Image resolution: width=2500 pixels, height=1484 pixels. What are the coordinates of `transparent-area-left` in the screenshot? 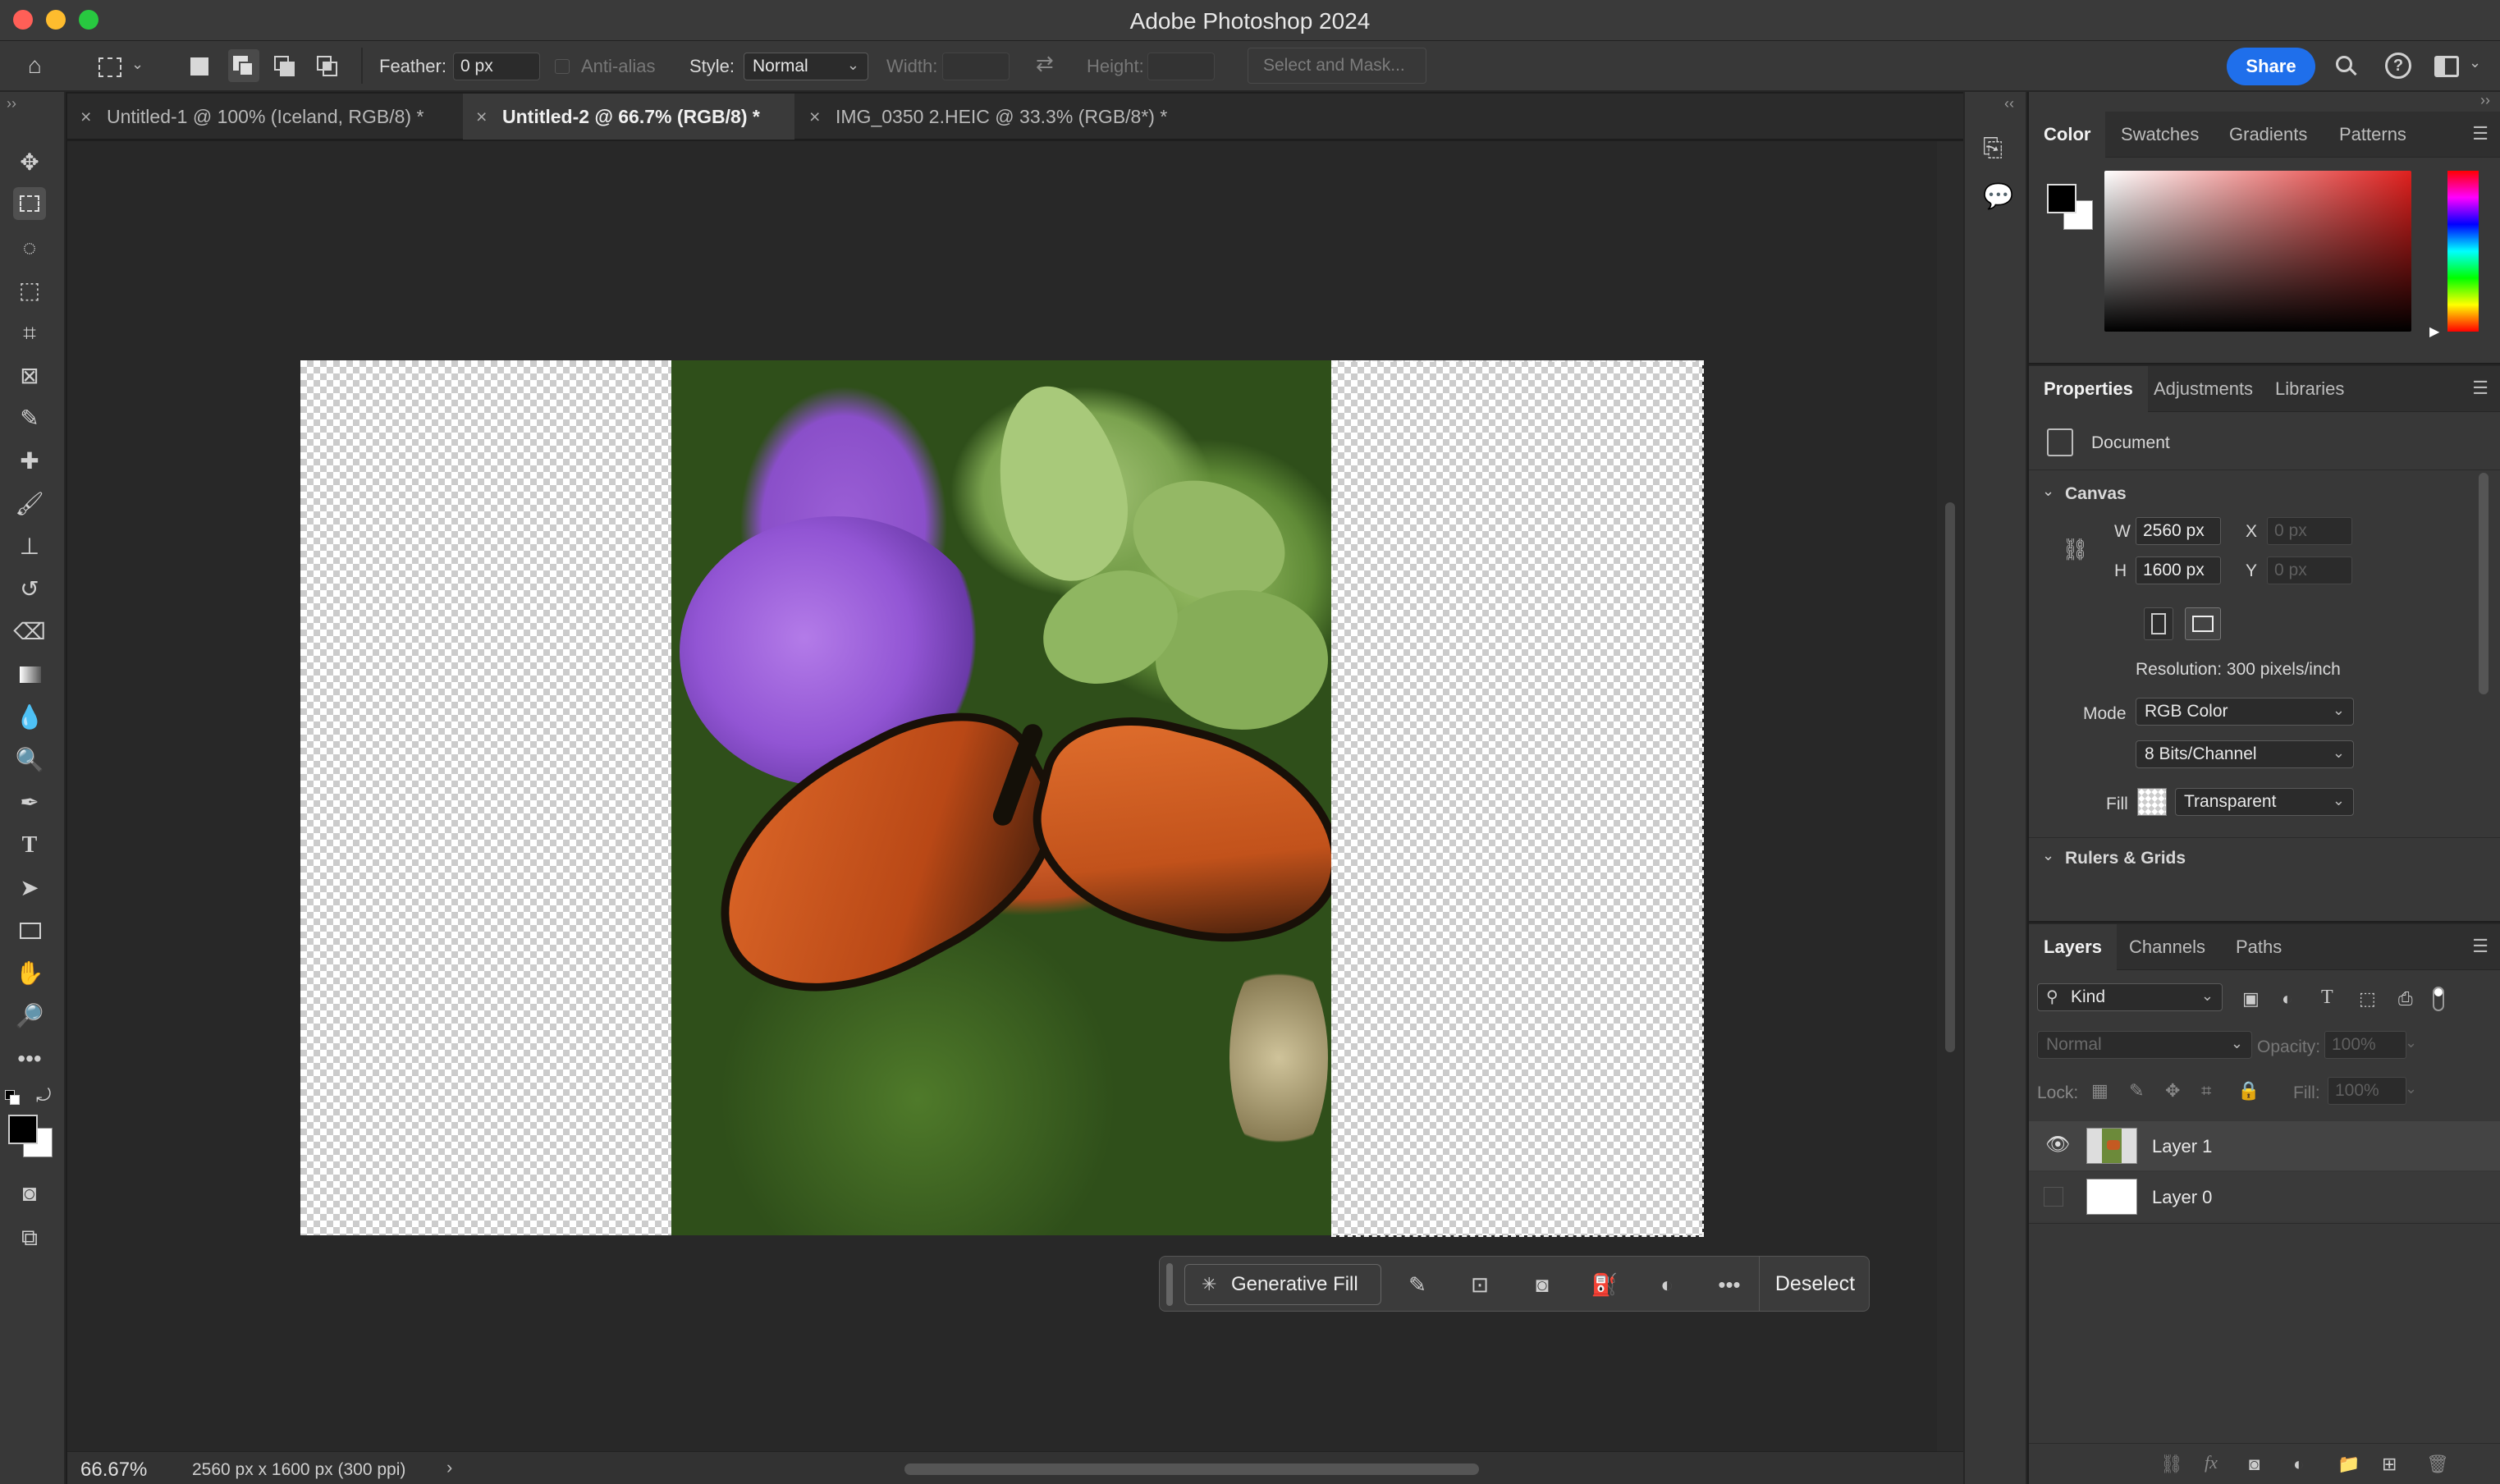 It's located at (485, 797).